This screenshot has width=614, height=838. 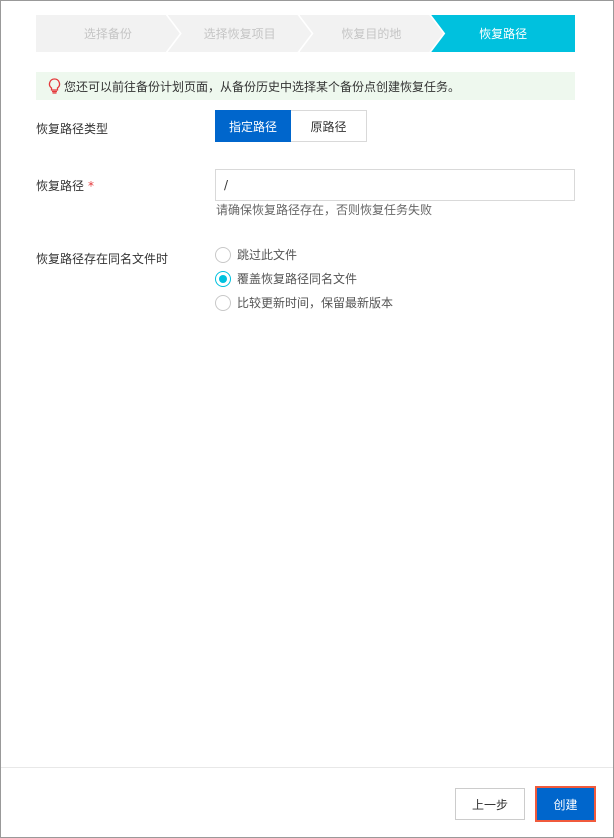 What do you see at coordinates (503, 33) in the screenshot?
I see `step-restore-path: 恢复路径` at bounding box center [503, 33].